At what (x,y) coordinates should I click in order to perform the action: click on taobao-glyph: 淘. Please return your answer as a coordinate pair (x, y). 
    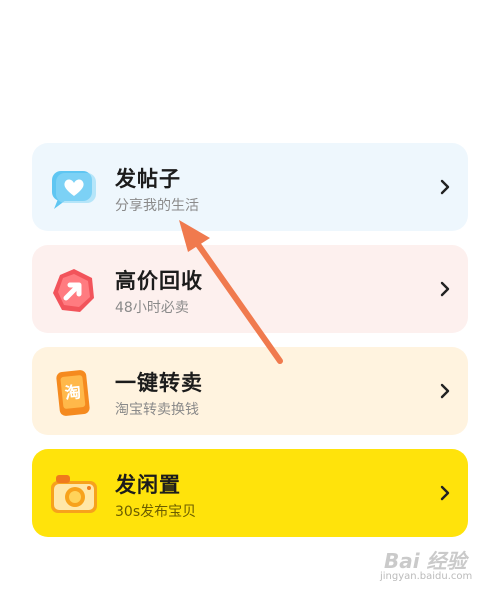
    Looking at the image, I should click on (73, 392).